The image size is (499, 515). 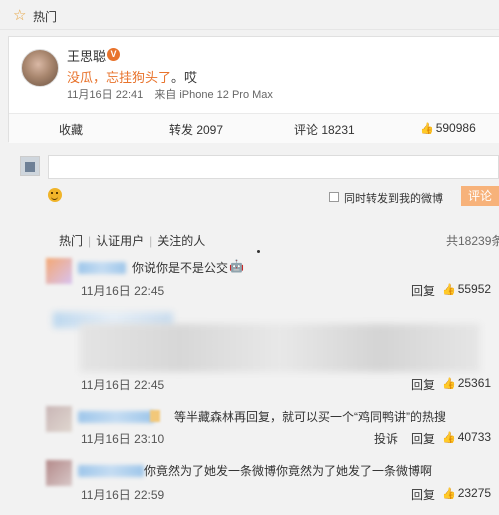 What do you see at coordinates (474, 289) in the screenshot?
I see `comment-like-count: 55952` at bounding box center [474, 289].